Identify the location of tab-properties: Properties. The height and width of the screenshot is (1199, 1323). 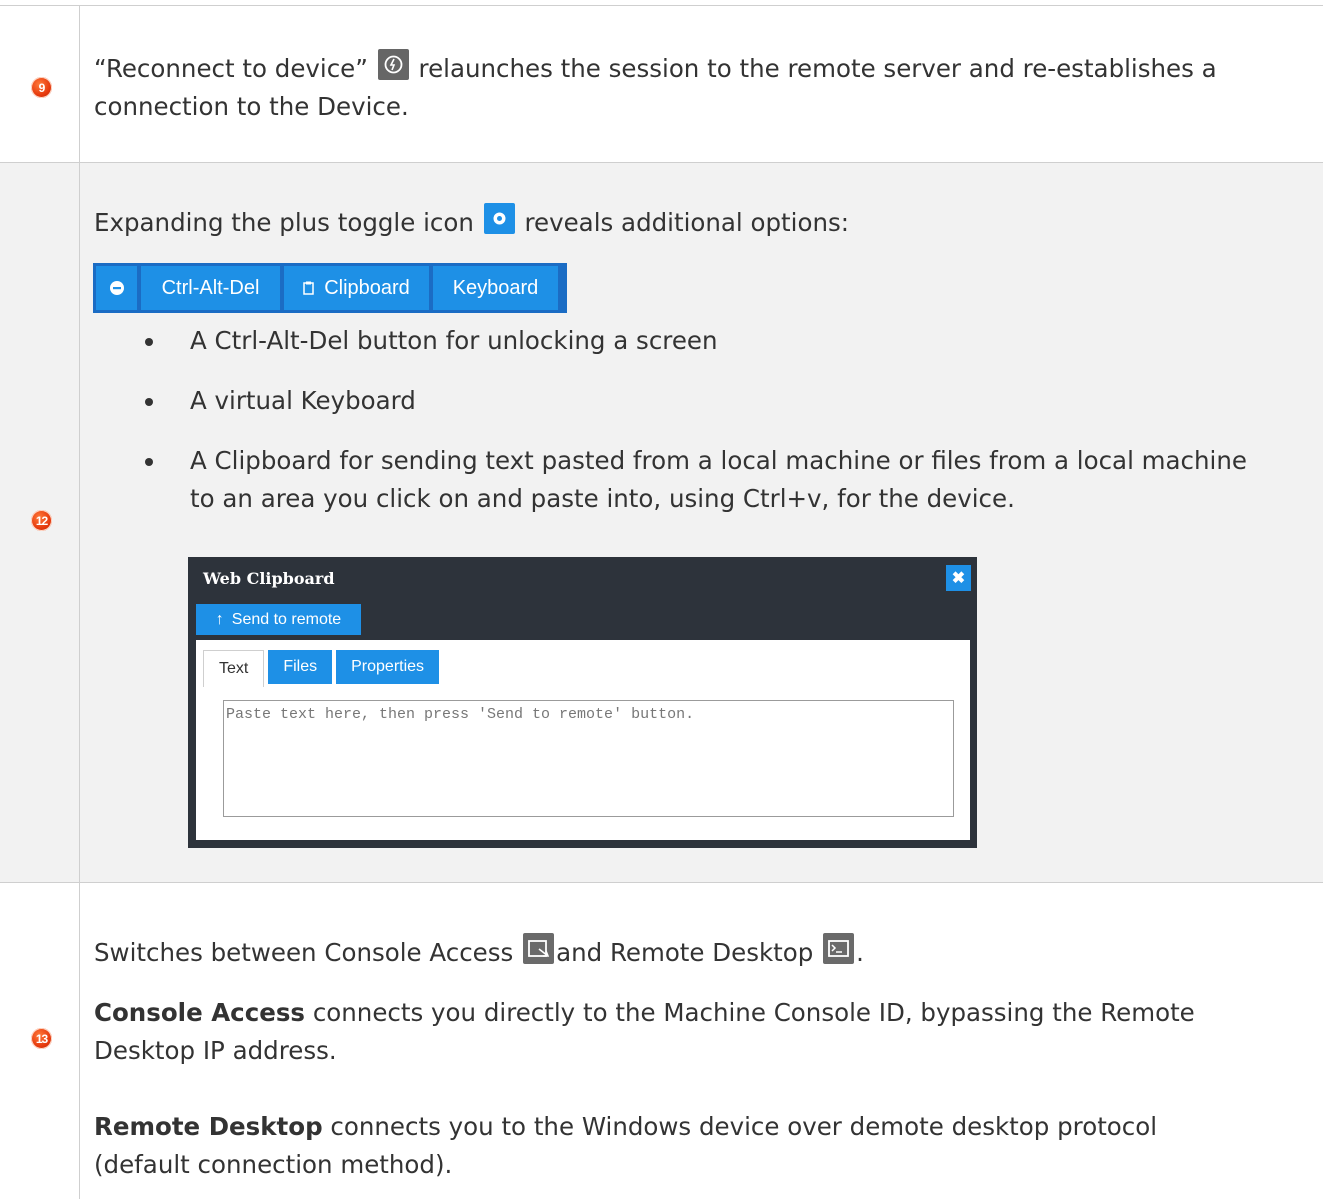
(388, 667).